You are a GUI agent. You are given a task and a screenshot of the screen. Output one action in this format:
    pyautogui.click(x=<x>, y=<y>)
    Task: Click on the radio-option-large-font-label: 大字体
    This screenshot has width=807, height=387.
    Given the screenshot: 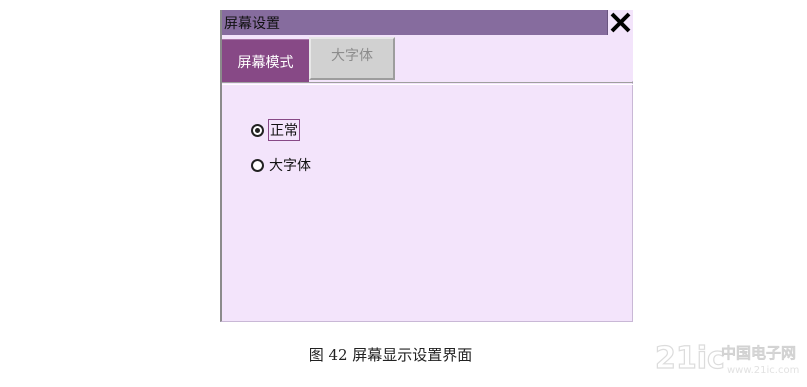 What is the action you would take?
    pyautogui.click(x=290, y=166)
    